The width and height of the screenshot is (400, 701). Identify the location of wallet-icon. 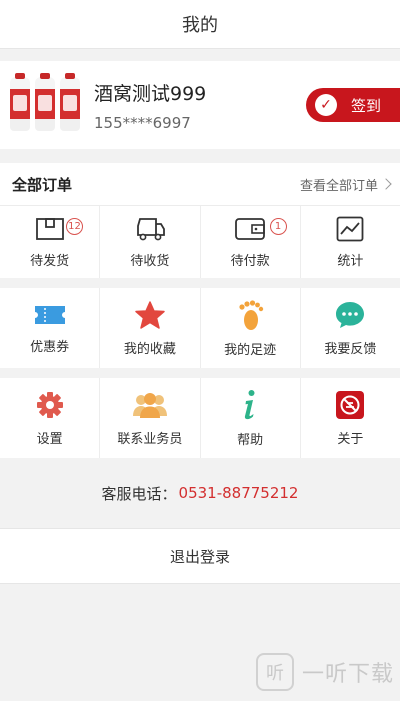
(250, 229).